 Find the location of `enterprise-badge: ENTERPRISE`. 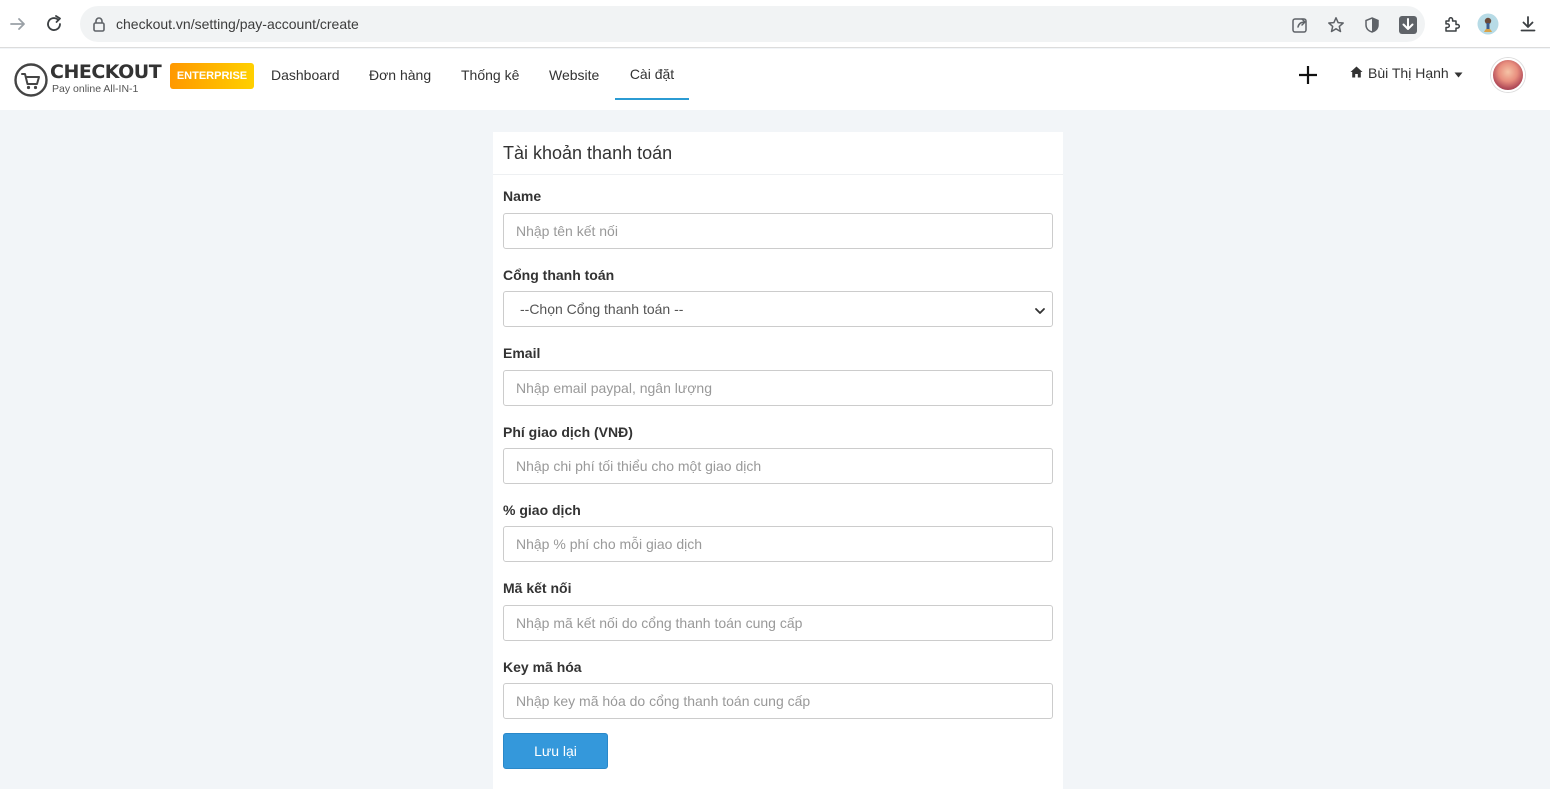

enterprise-badge: ENTERPRISE is located at coordinates (212, 76).